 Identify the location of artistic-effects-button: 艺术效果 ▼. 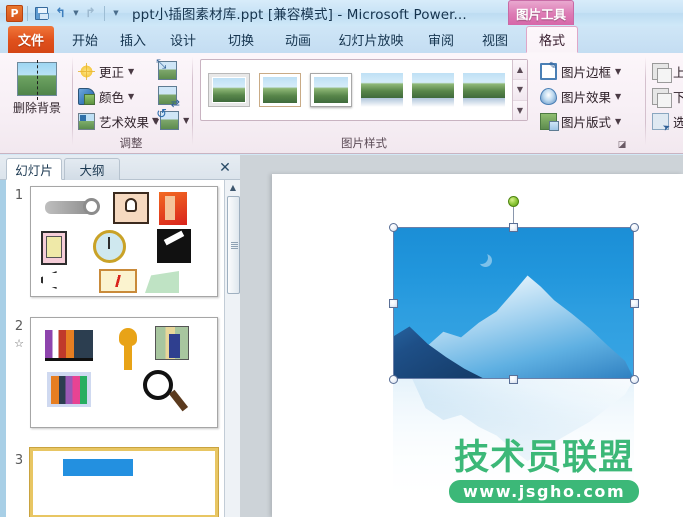
(118, 121).